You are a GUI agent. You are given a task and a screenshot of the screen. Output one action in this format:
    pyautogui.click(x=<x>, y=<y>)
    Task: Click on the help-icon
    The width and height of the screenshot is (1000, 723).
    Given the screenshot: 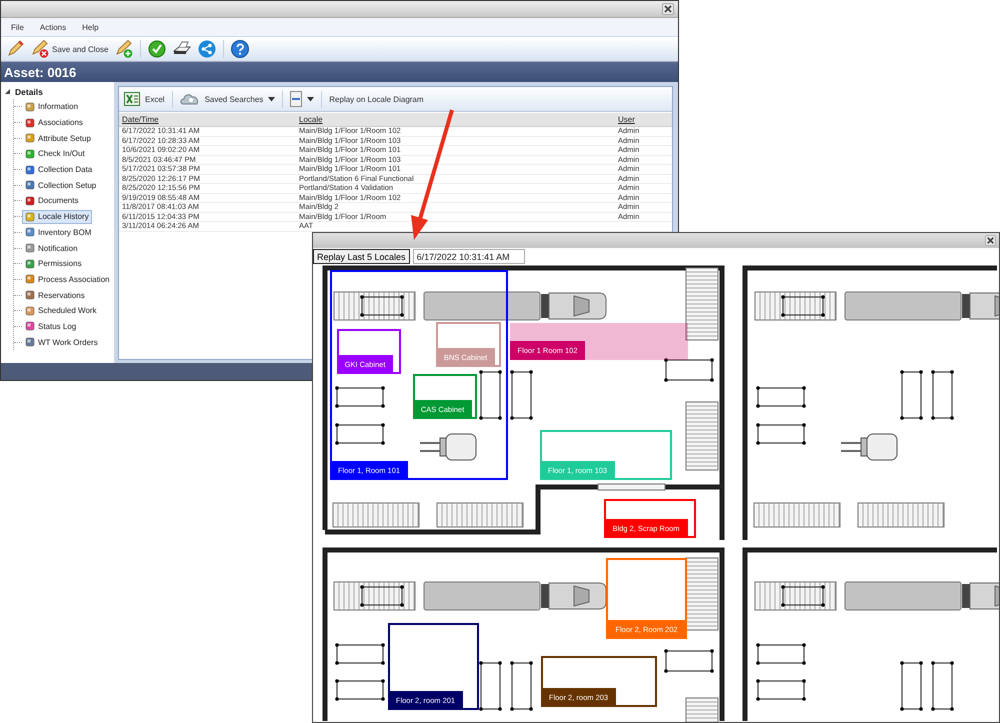 What is the action you would take?
    pyautogui.click(x=240, y=49)
    